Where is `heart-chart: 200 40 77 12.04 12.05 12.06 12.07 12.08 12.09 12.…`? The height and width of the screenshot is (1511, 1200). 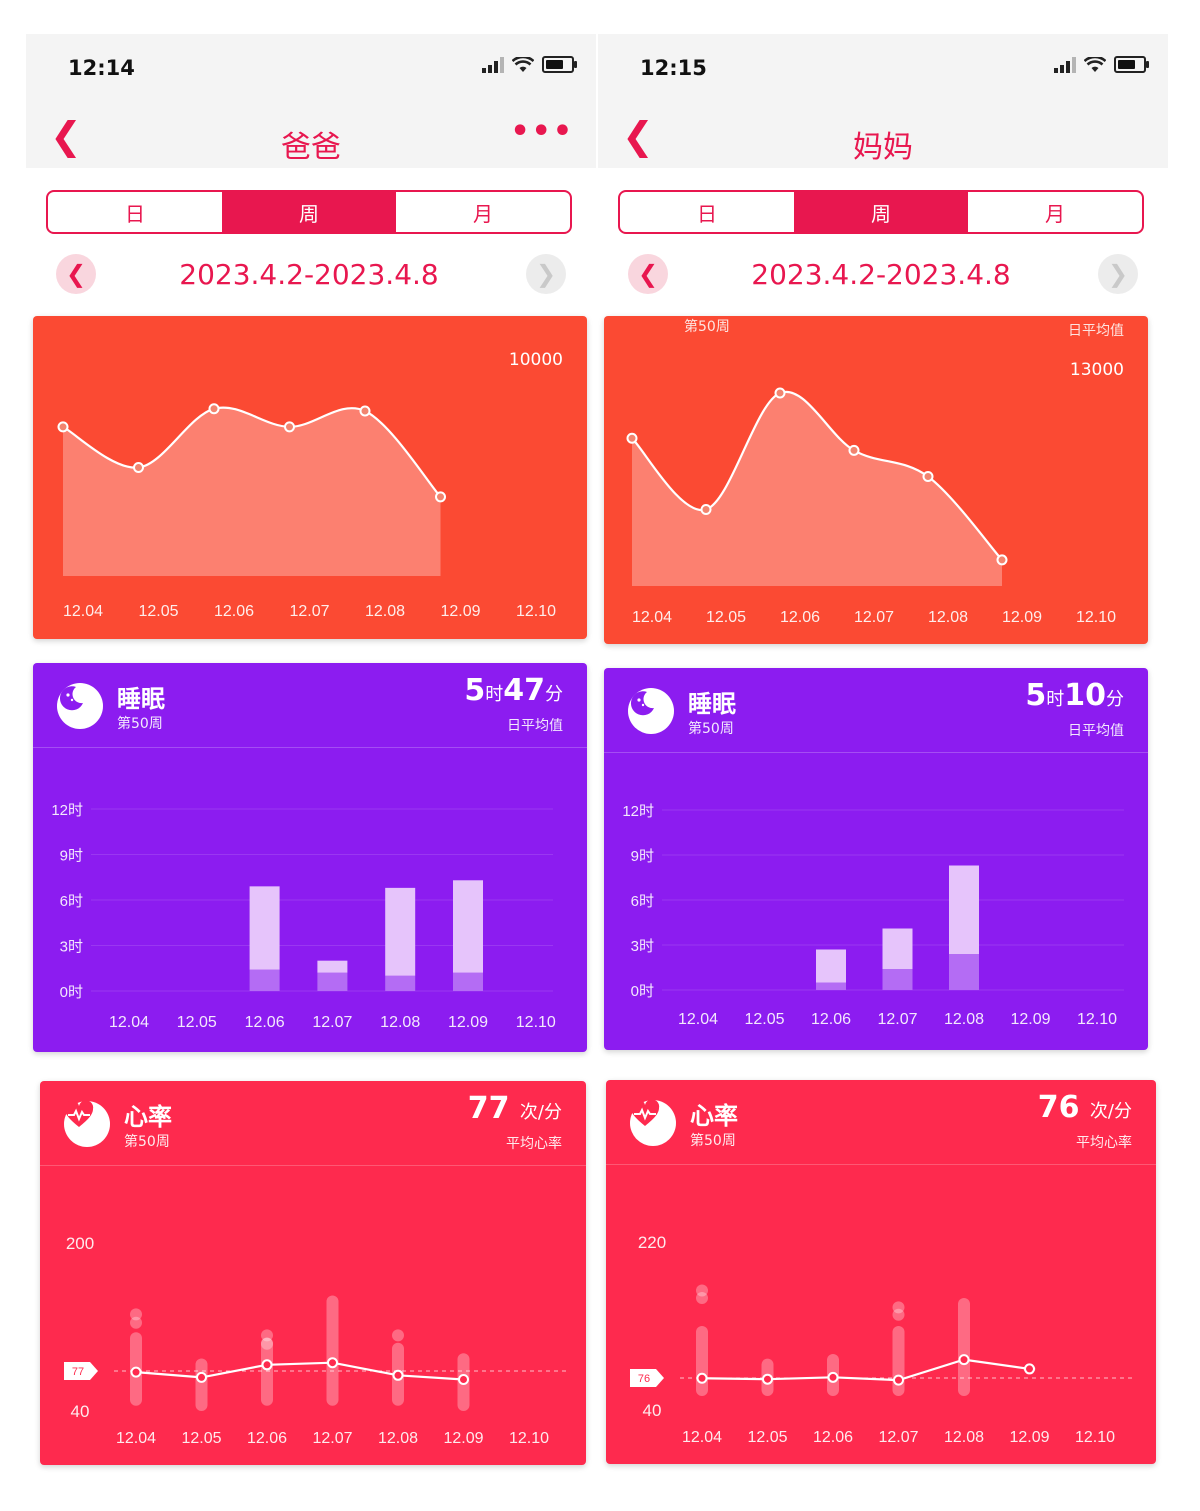
heart-chart: 200 40 77 12.04 12.05 12.06 12.07 12.08 12.09 12.… is located at coordinates (317, 1340).